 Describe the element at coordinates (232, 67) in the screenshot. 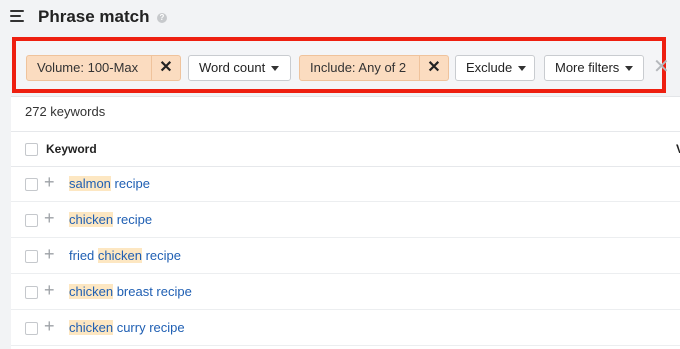

I see `word-count-label: Word count` at that location.